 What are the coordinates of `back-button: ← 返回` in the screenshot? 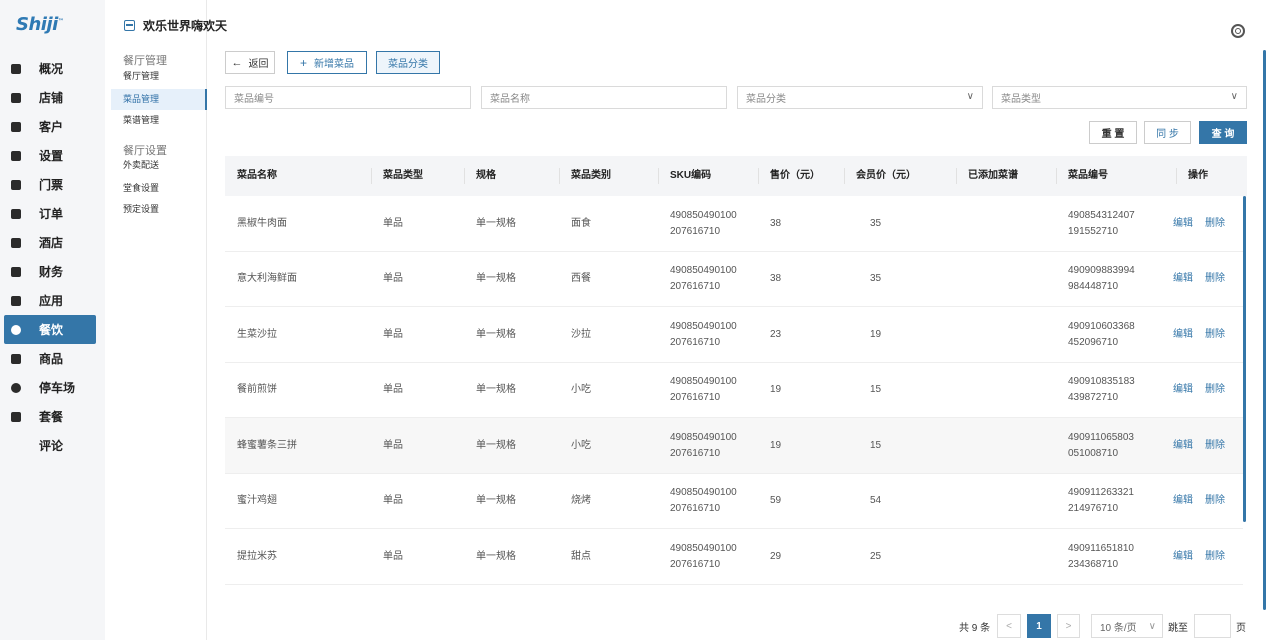 It's located at (250, 62).